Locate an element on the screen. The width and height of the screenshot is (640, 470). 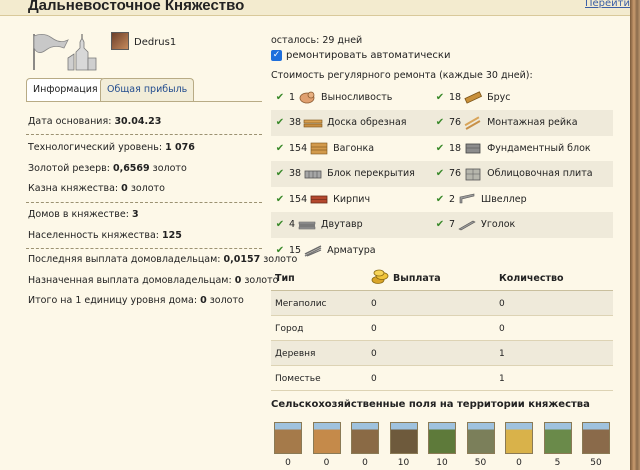
population-value: 125 is located at coordinates (172, 235).